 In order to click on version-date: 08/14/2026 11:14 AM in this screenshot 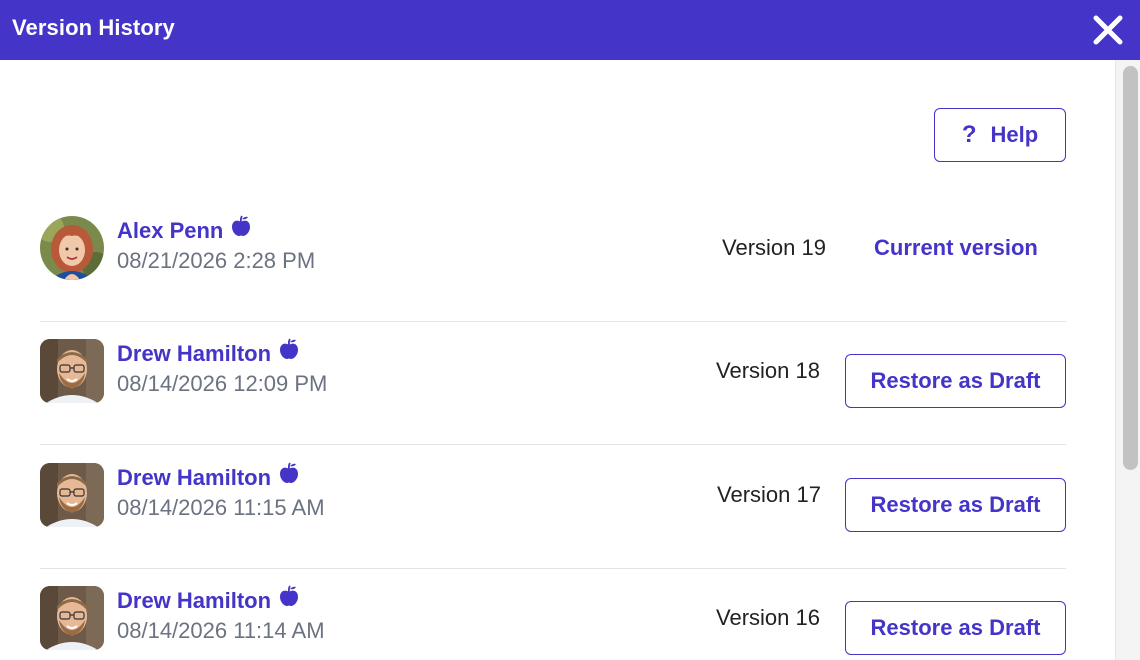, I will do `click(221, 630)`.